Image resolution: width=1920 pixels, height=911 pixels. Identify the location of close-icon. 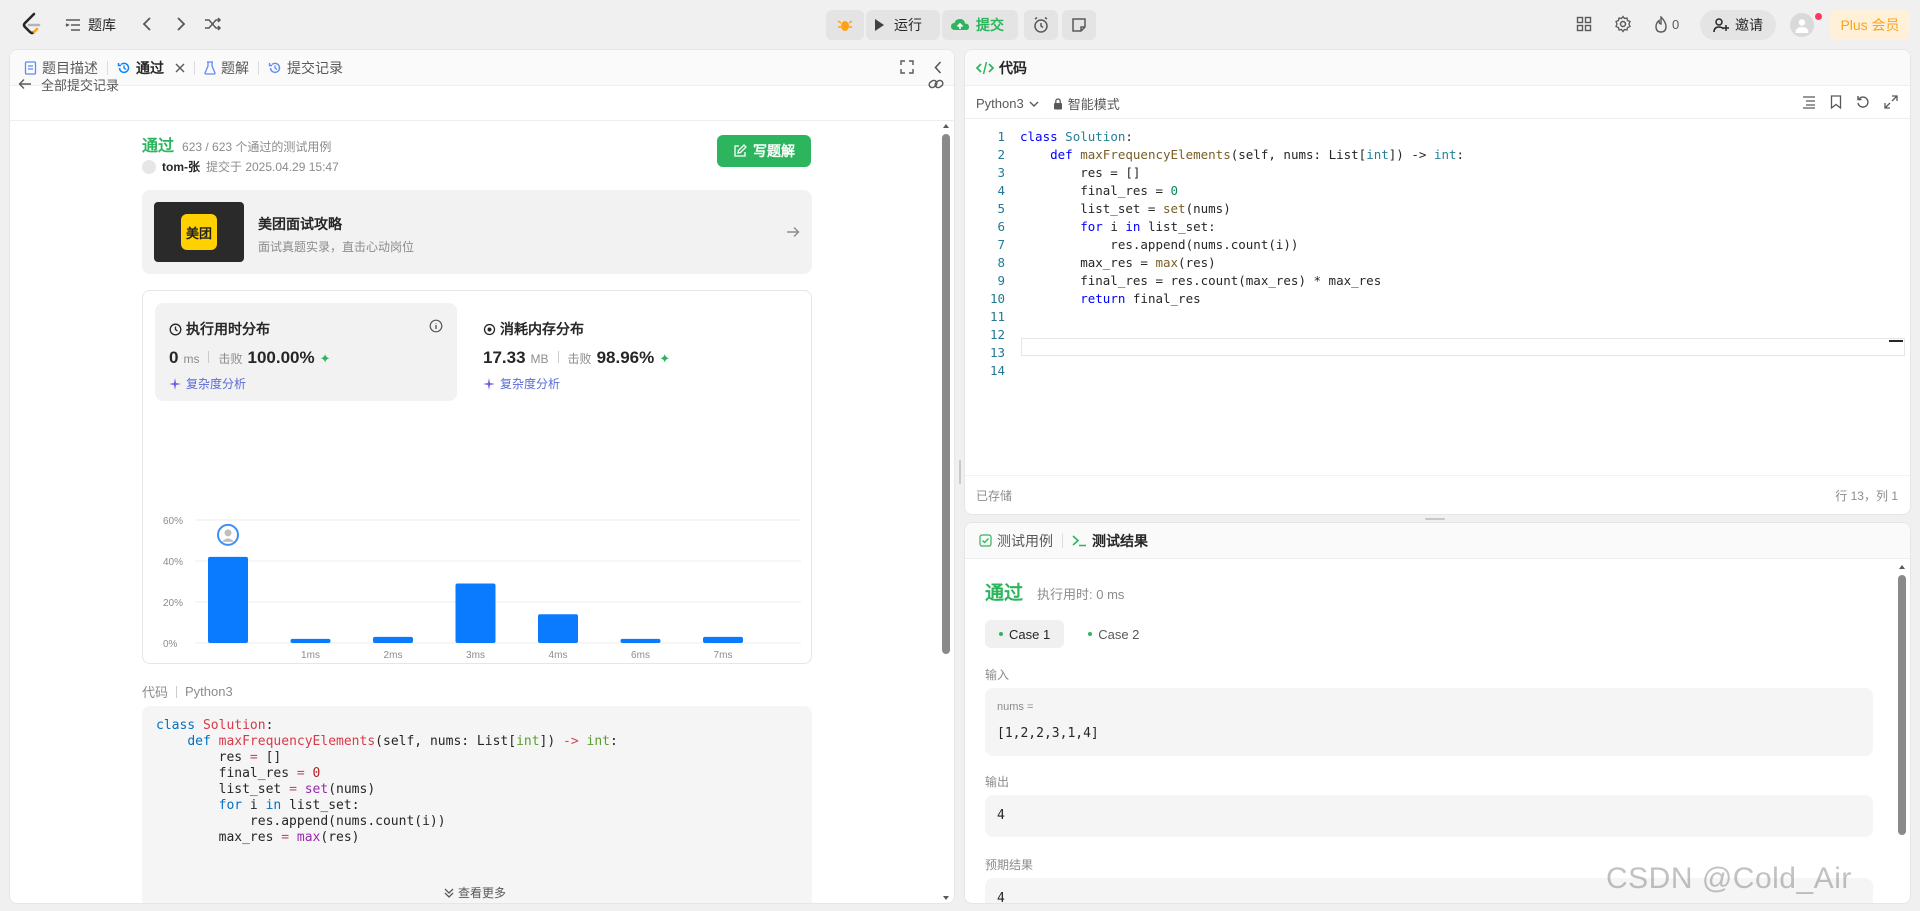
(180, 68).